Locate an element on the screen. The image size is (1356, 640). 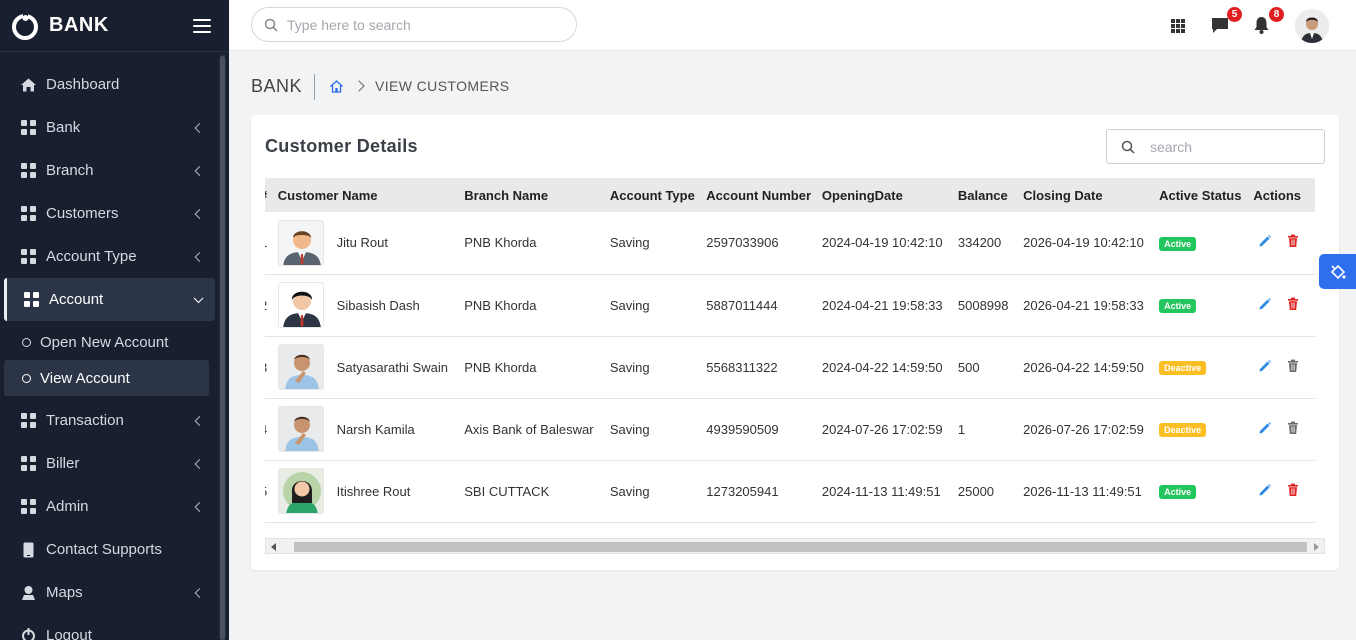
table-search is located at coordinates (1215, 146).